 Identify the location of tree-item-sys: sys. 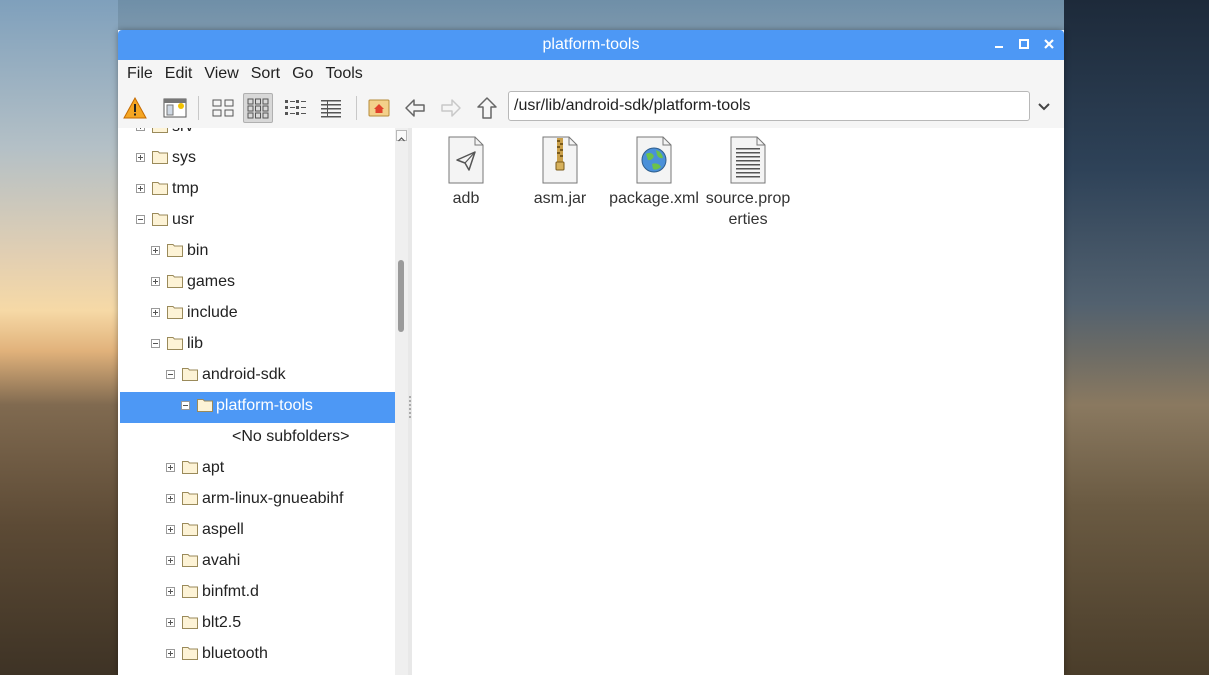
(256, 159).